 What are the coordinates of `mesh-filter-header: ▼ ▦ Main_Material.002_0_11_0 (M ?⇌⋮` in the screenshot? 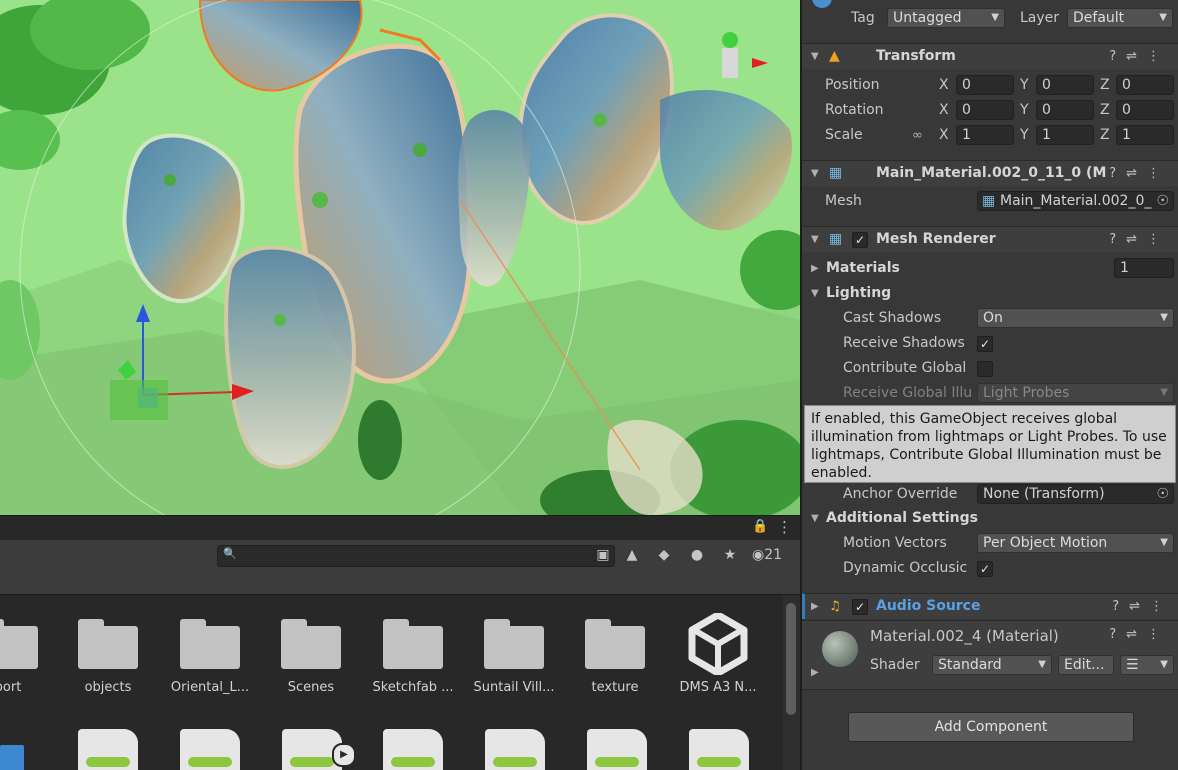 It's located at (990, 173).